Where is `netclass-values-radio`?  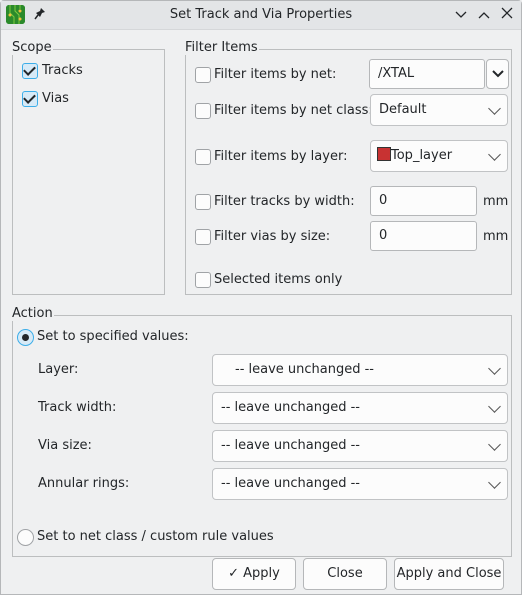 netclass-values-radio is located at coordinates (25, 537).